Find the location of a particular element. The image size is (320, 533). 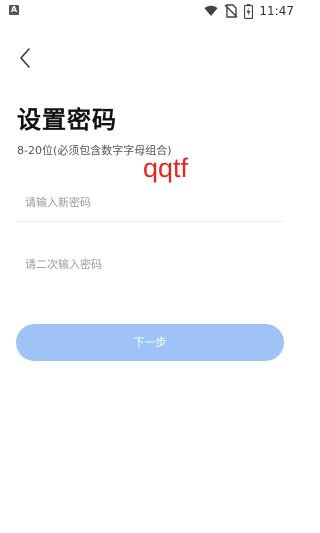

next-step-button: 下一步 is located at coordinates (150, 342).